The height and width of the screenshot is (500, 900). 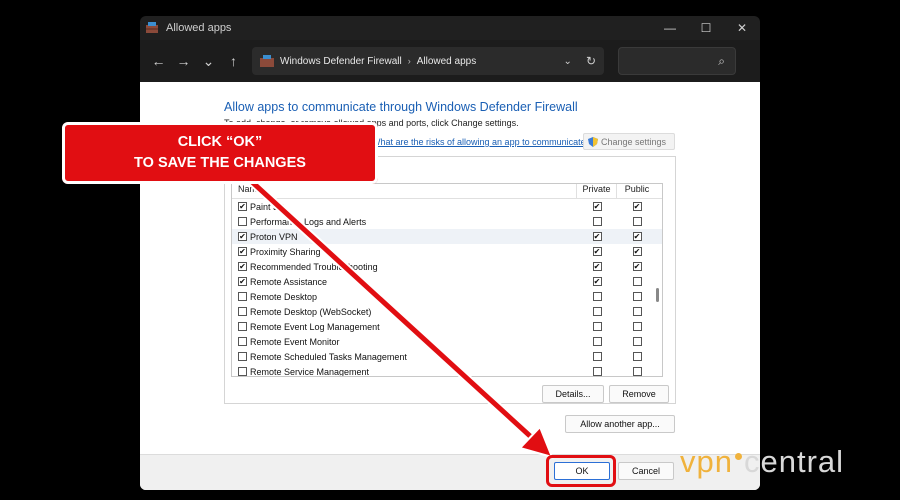 I want to click on column-header-public: Public, so click(x=637, y=191).